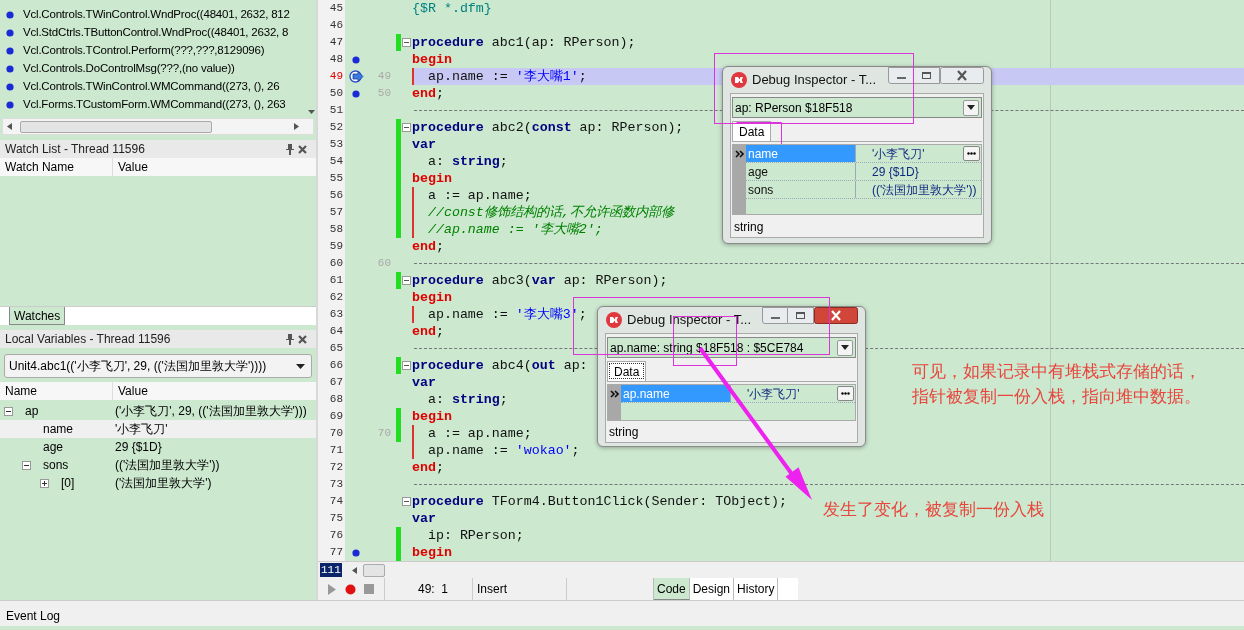  Describe the element at coordinates (331, 314) in the screenshot. I see `line-number: 63` at that location.